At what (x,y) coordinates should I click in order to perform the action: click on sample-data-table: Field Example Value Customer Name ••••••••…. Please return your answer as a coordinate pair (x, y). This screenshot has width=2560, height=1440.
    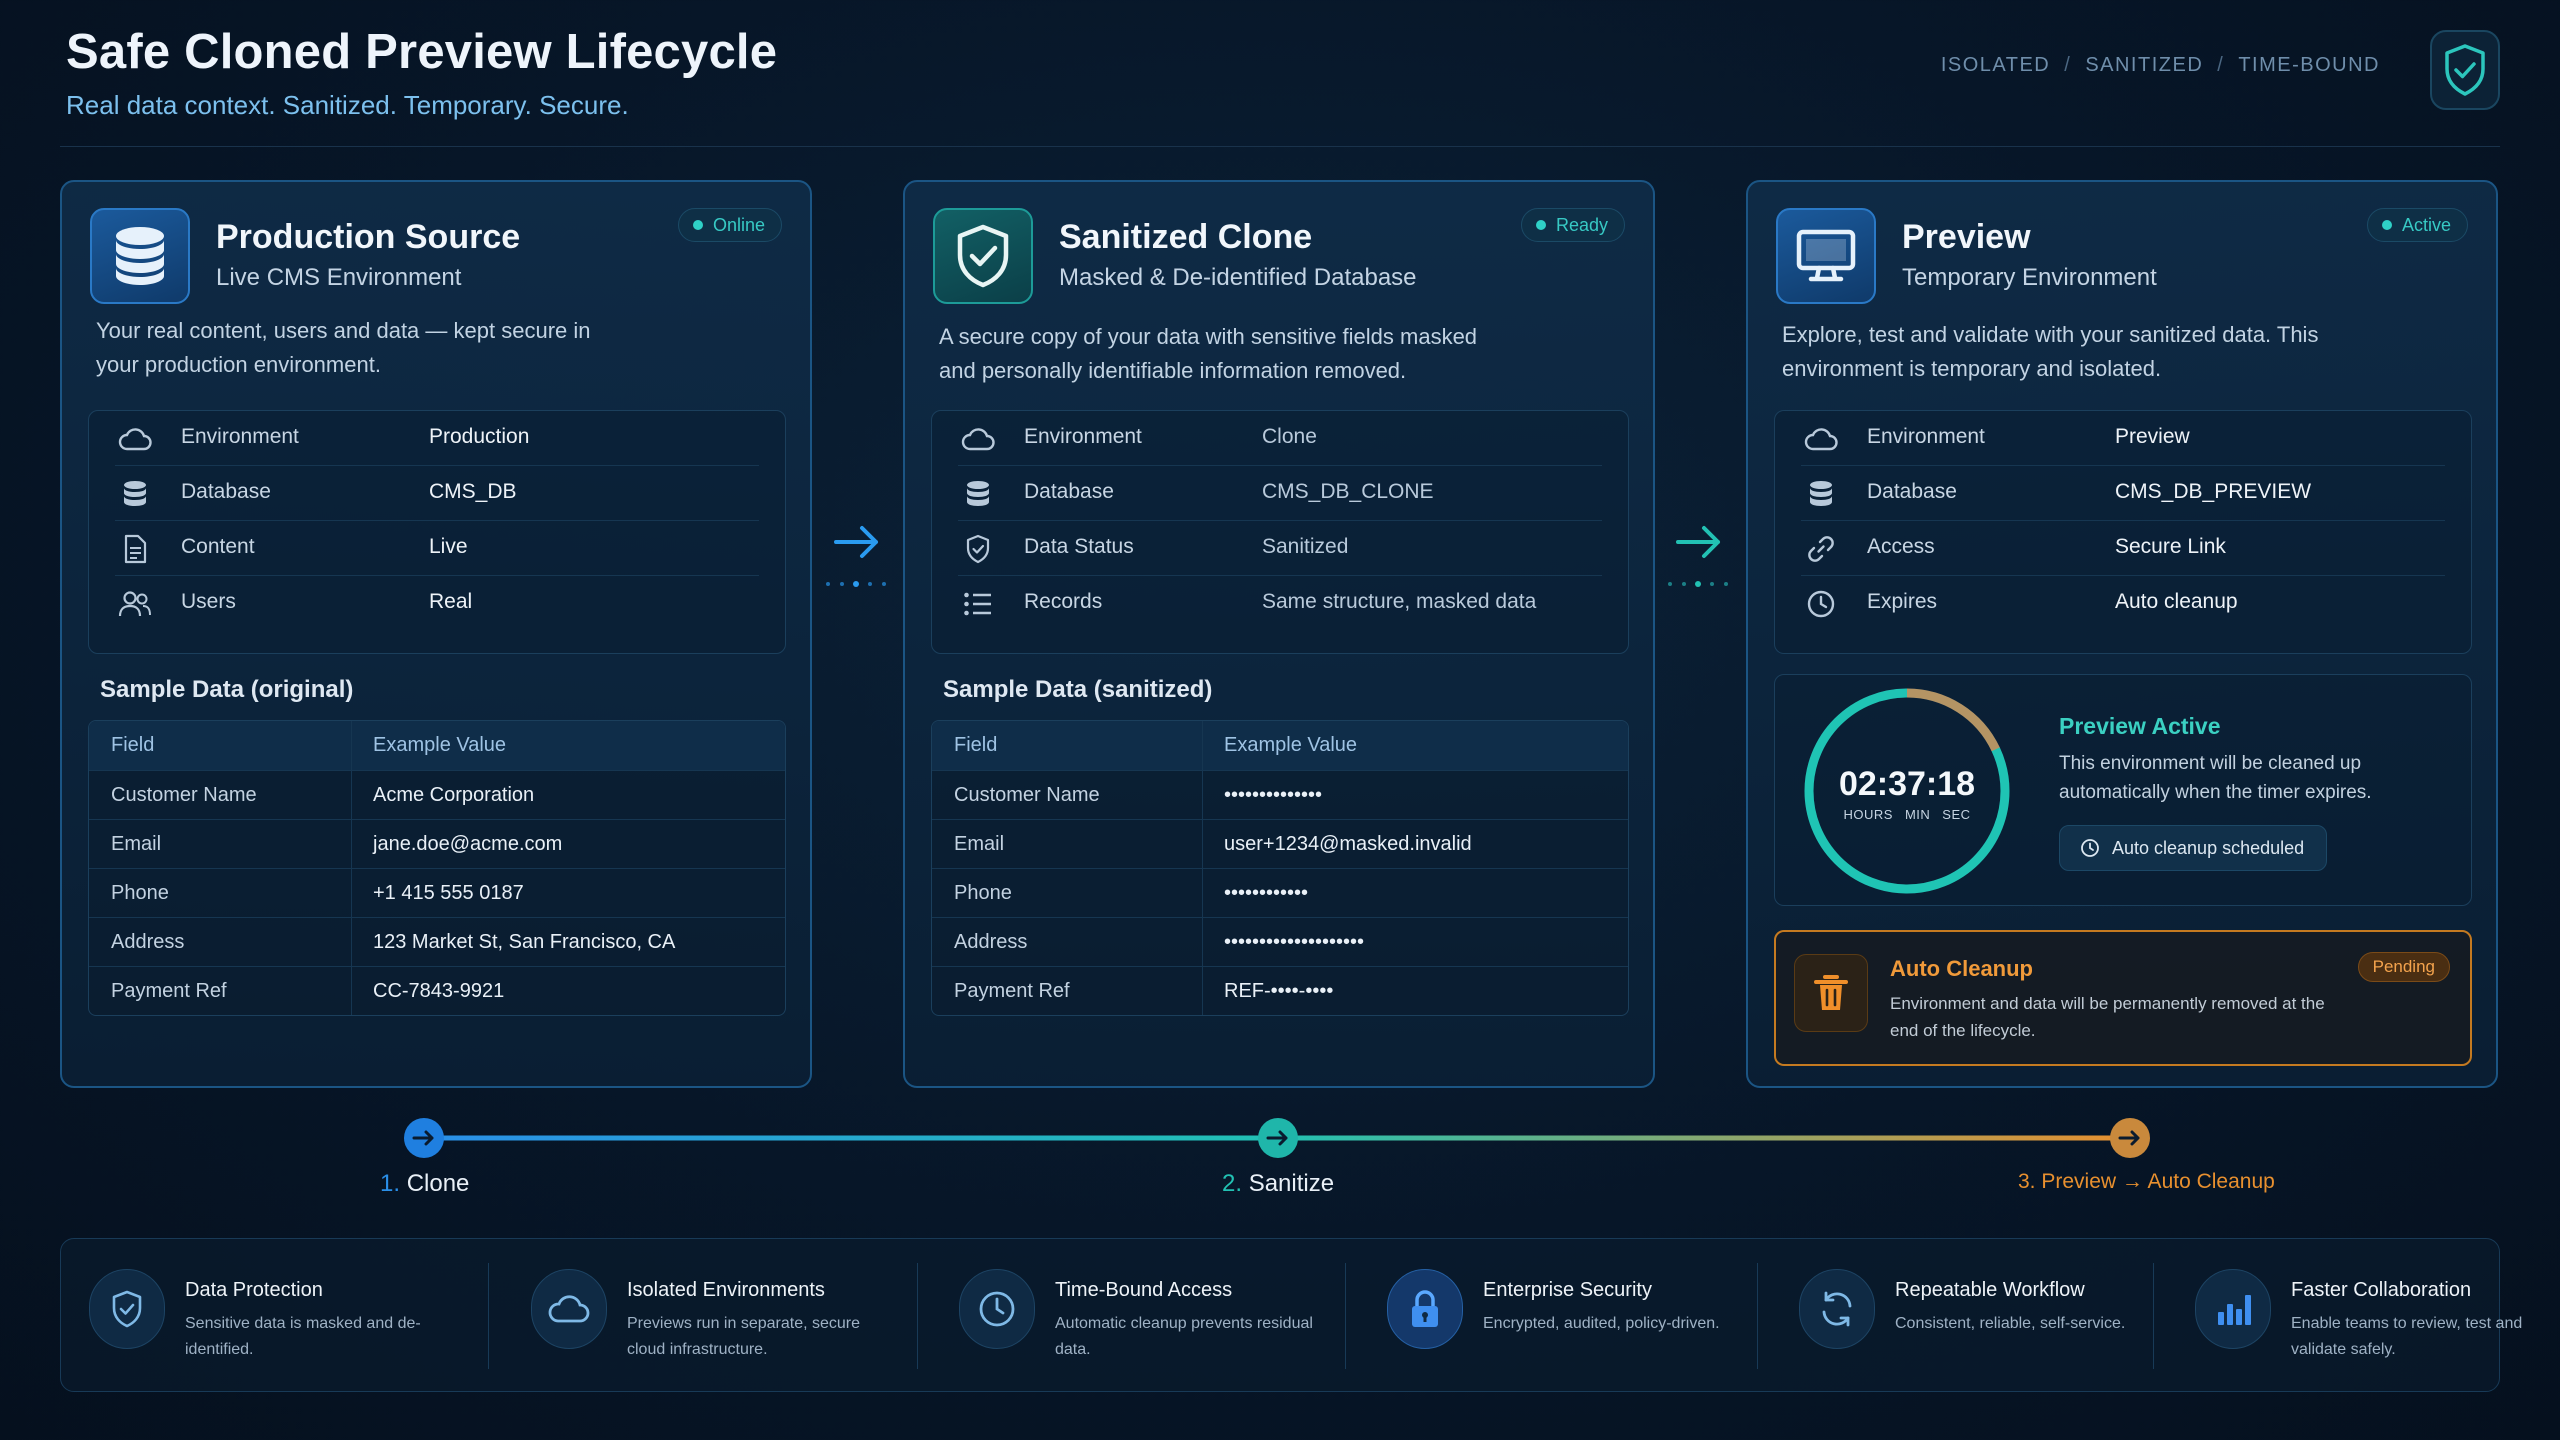
    Looking at the image, I should click on (1280, 868).